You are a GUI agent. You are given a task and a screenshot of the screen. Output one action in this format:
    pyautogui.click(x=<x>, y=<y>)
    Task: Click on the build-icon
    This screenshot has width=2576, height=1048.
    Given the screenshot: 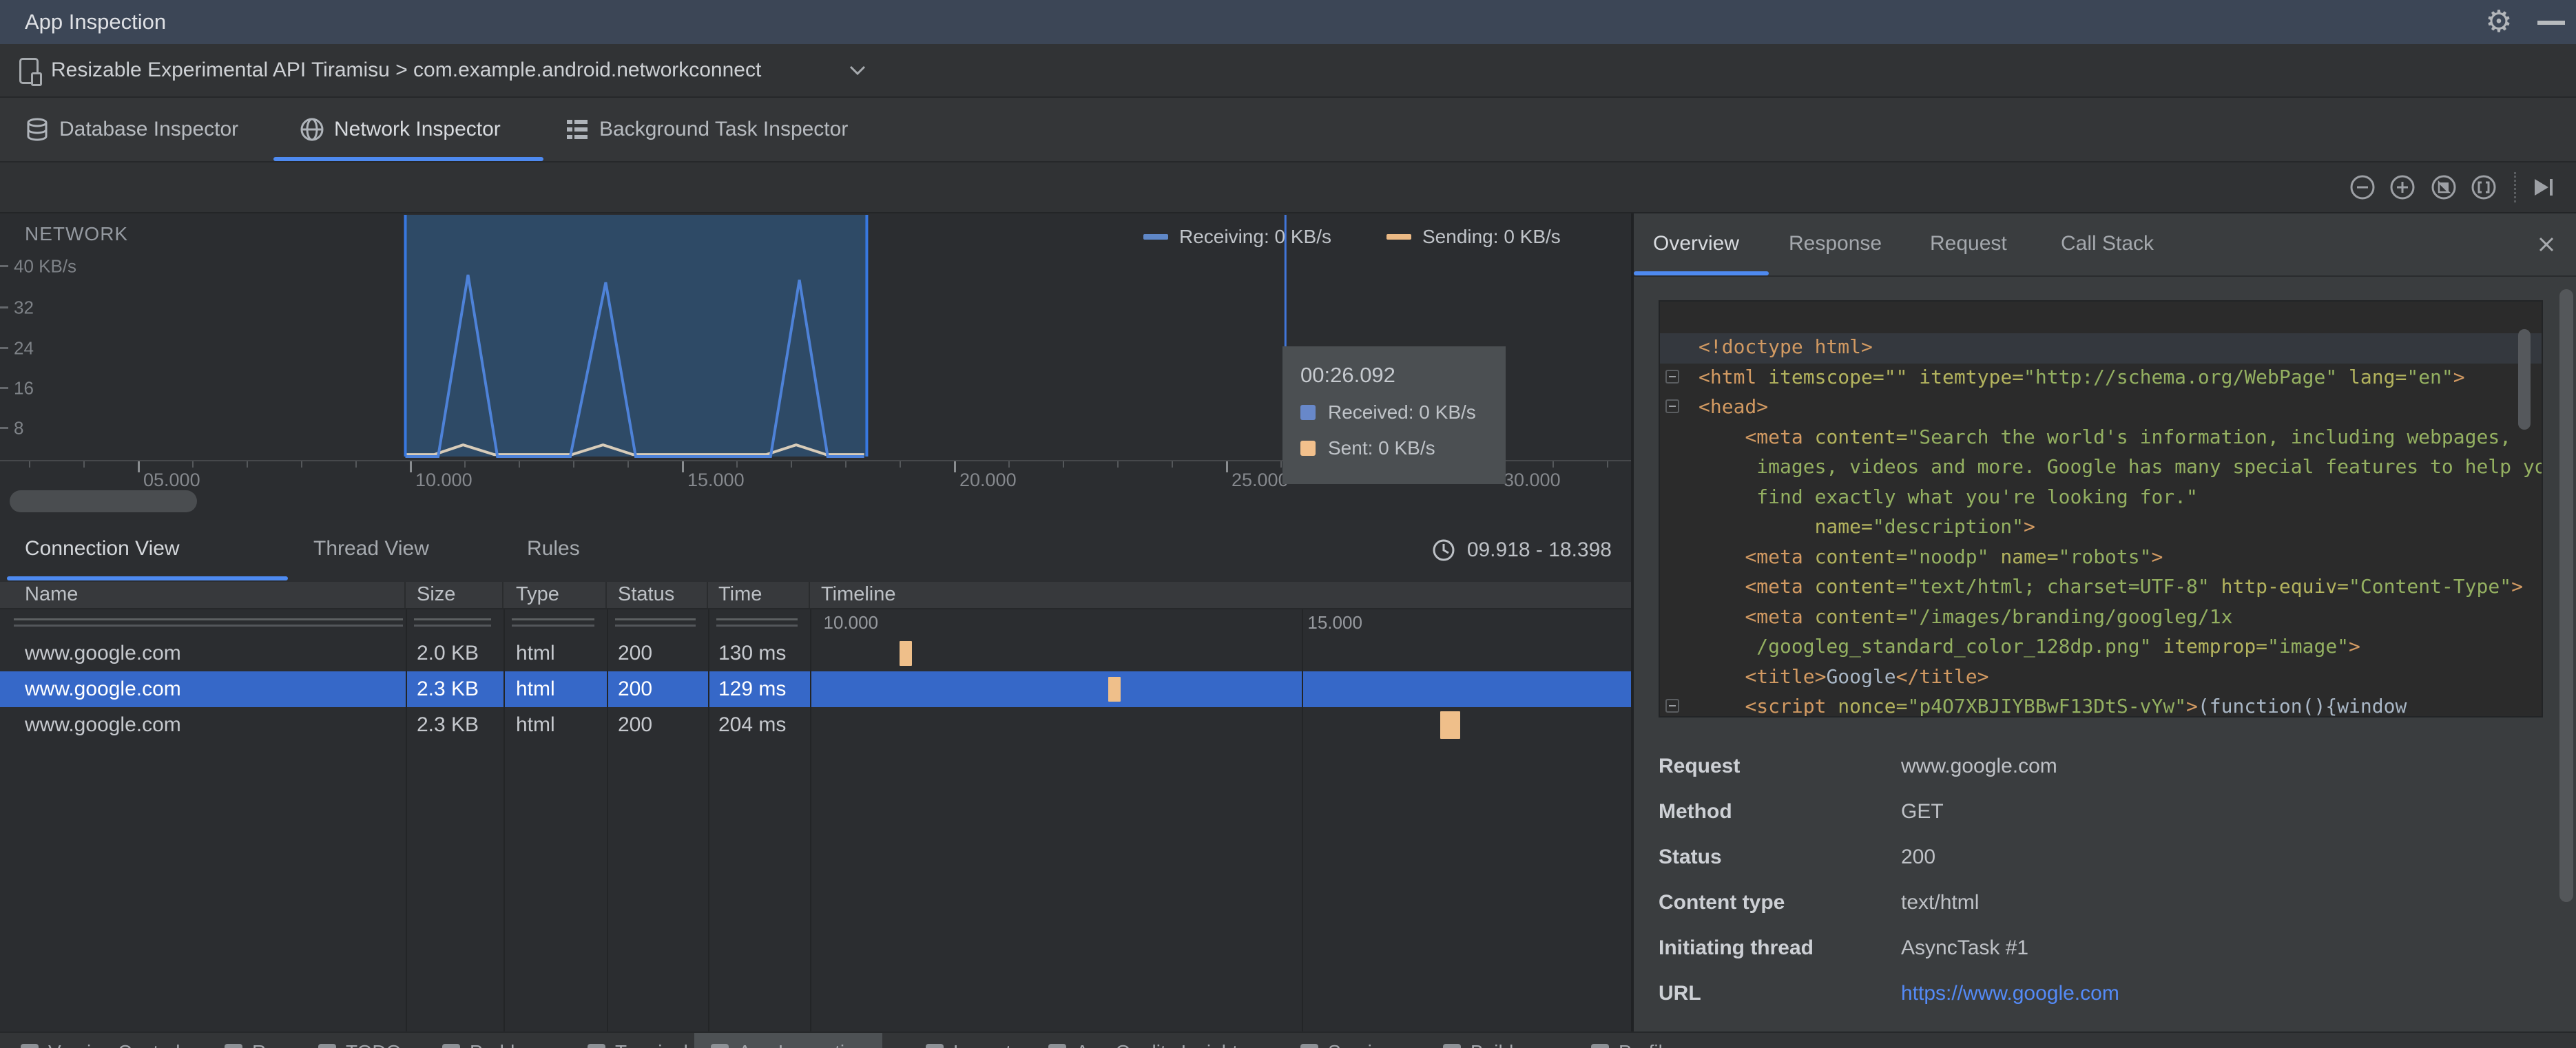 What is the action you would take?
    pyautogui.click(x=1452, y=1046)
    